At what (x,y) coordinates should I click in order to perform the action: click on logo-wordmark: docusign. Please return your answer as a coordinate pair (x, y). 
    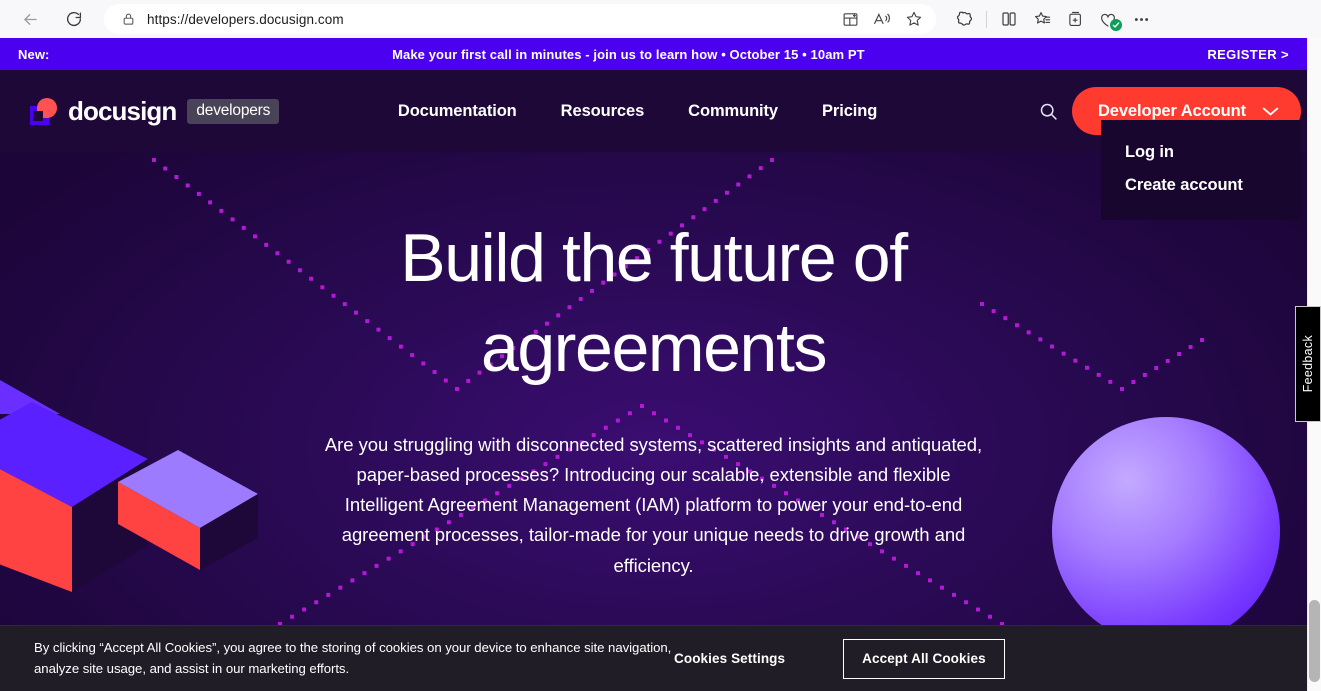
    Looking at the image, I should click on (122, 110).